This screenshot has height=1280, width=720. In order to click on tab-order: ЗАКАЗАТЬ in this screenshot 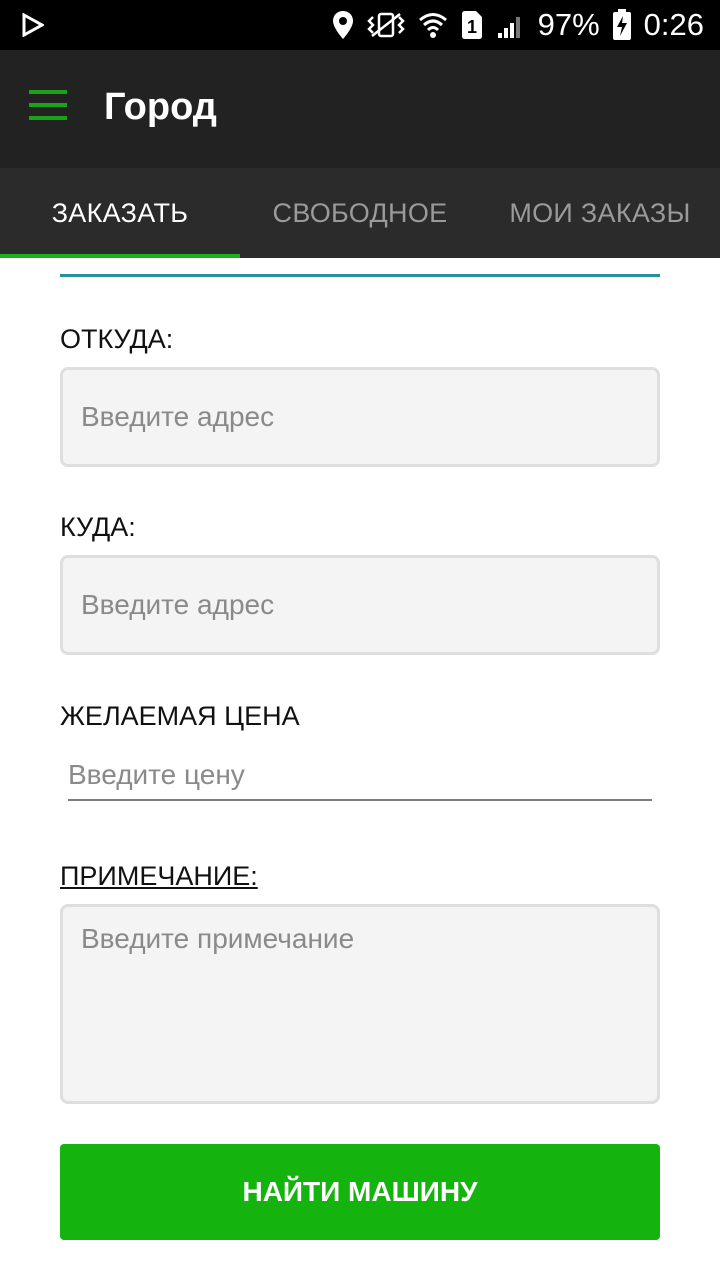, I will do `click(120, 213)`.